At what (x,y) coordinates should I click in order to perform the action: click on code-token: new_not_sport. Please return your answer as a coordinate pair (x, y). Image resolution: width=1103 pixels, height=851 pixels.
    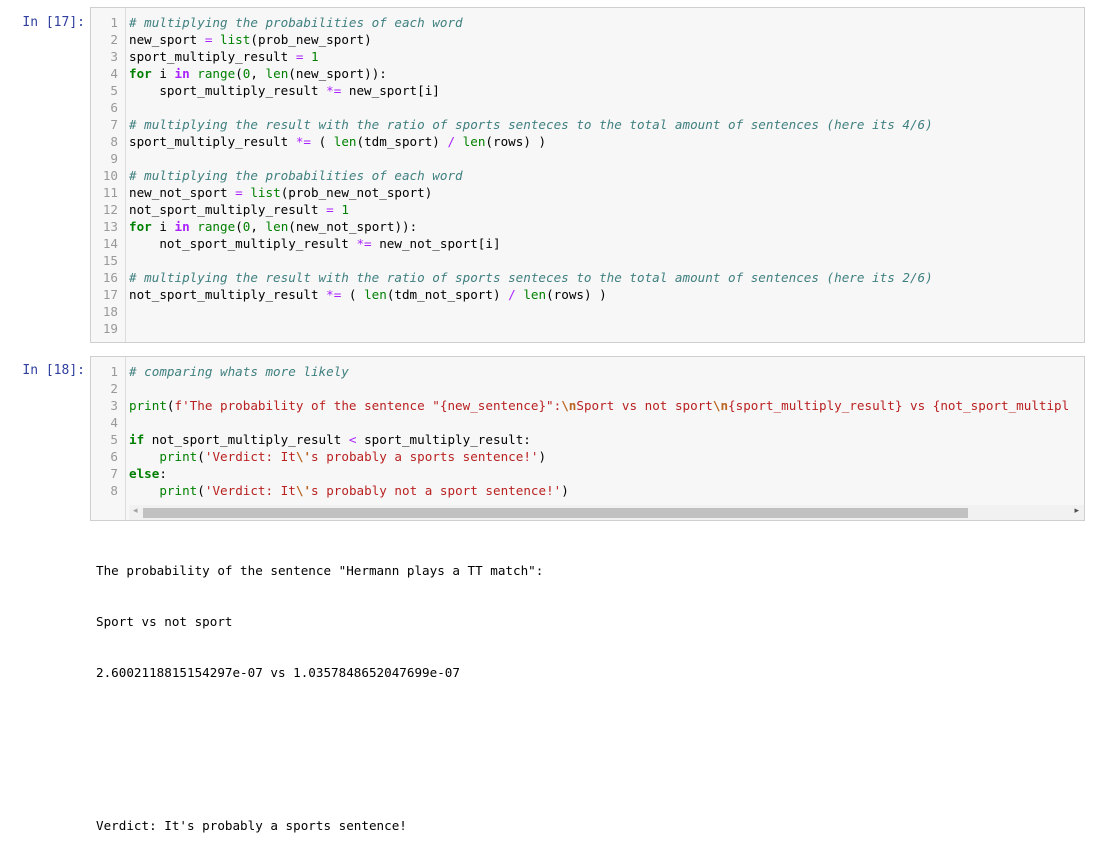
    Looking at the image, I should click on (182, 192).